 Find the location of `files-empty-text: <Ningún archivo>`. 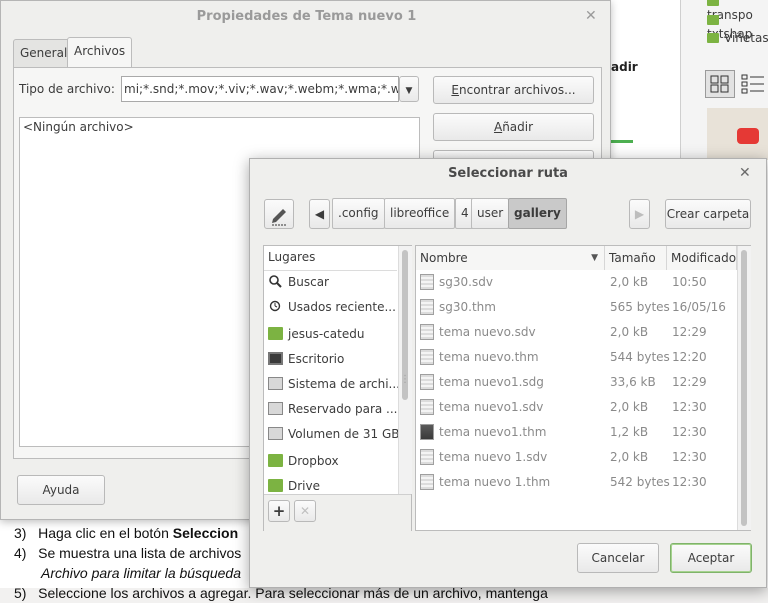

files-empty-text: <Ningún archivo> is located at coordinates (78, 127).